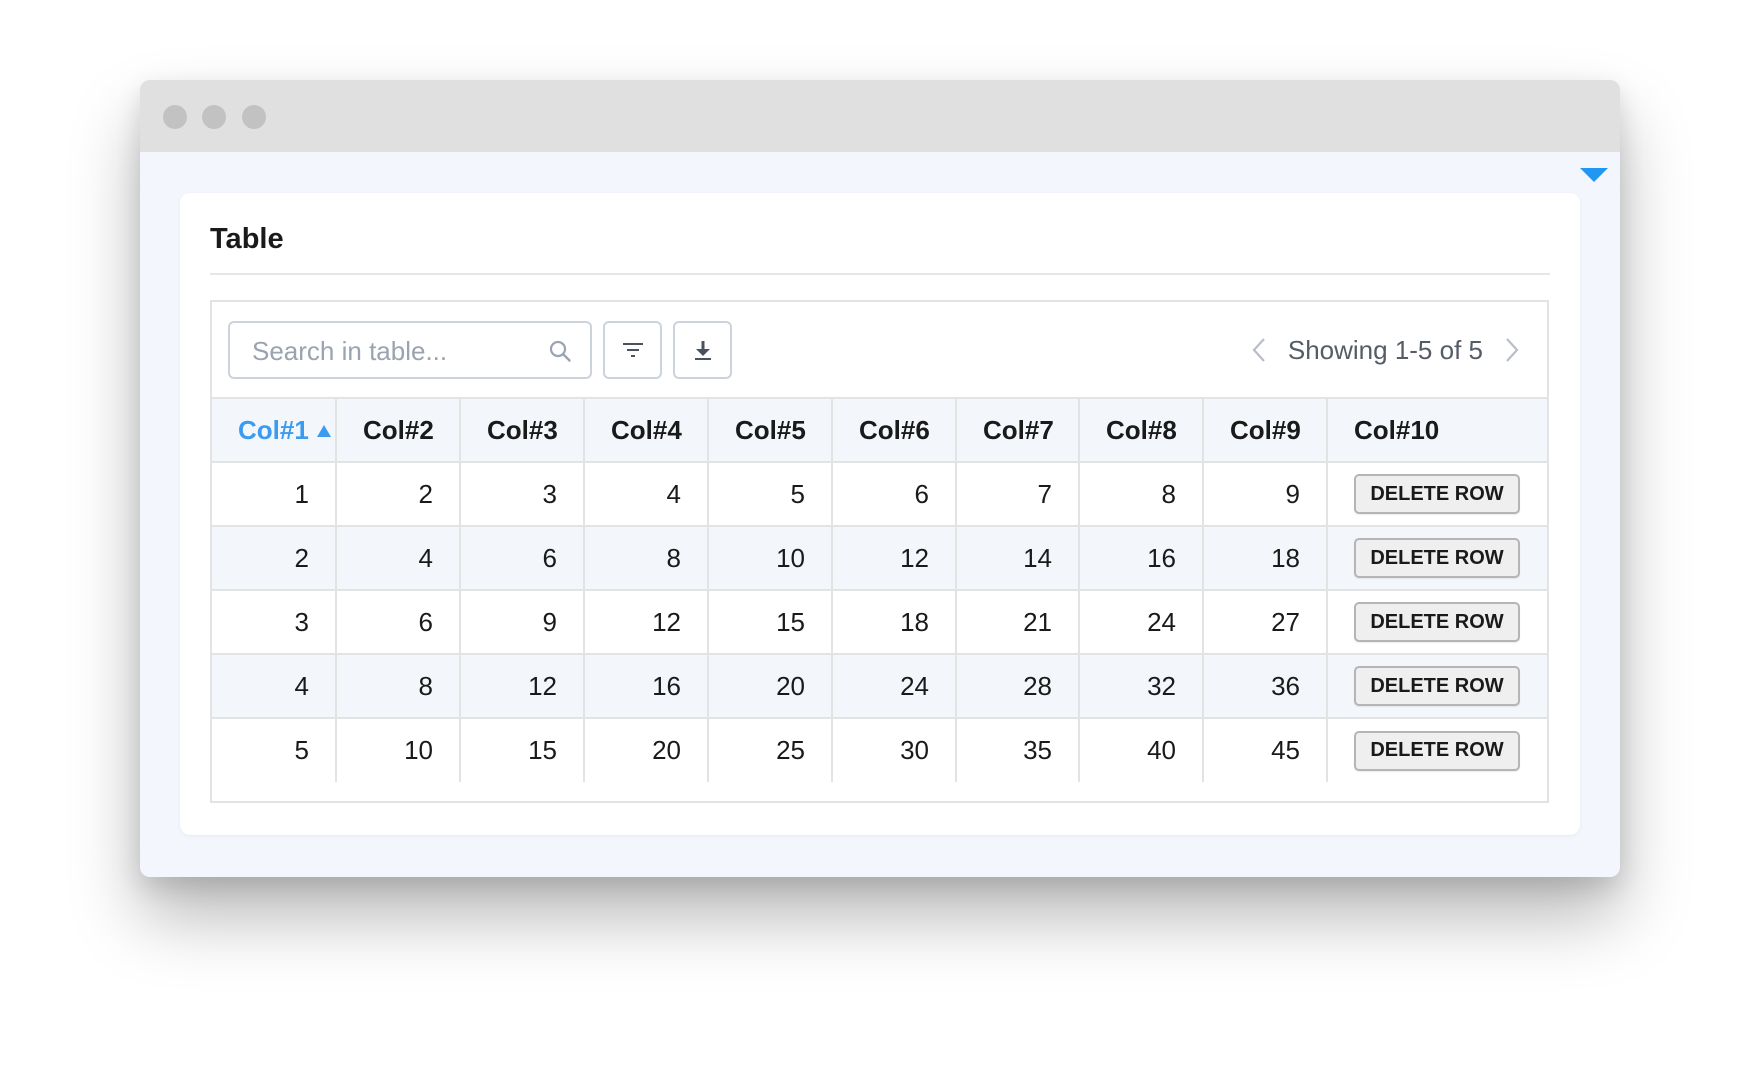 The height and width of the screenshot is (1076, 1760). What do you see at coordinates (1265, 622) in the screenshot?
I see `table-cell: 27` at bounding box center [1265, 622].